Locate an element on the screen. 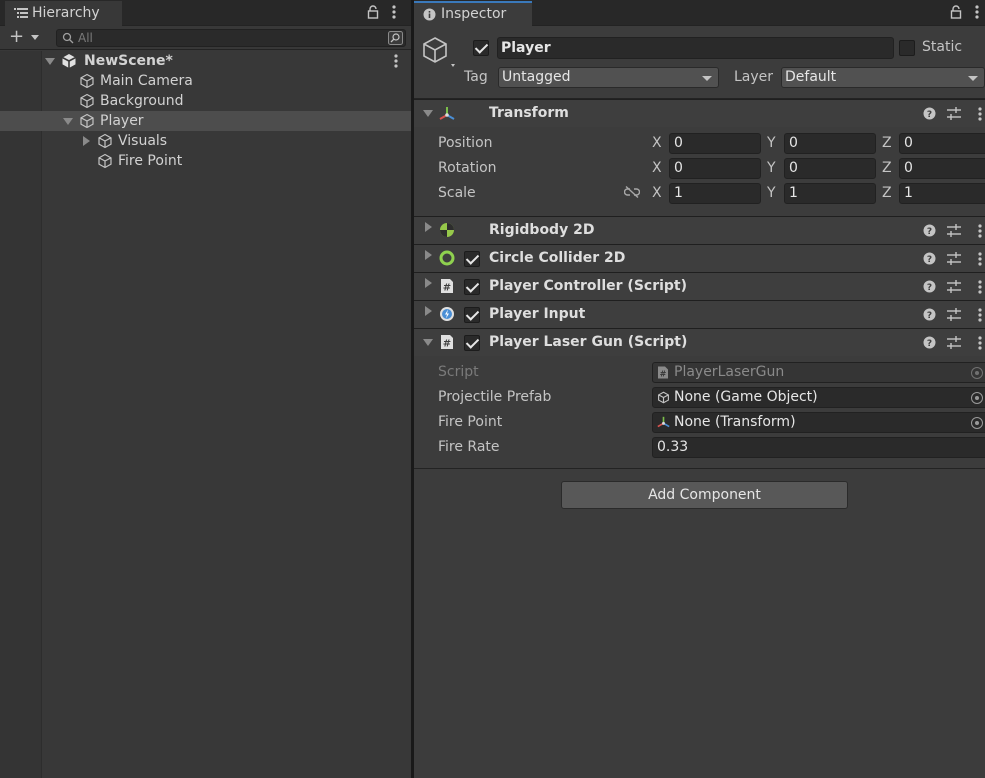  playercontroller-header: # Player Controller (Script) ? is located at coordinates (699, 286).